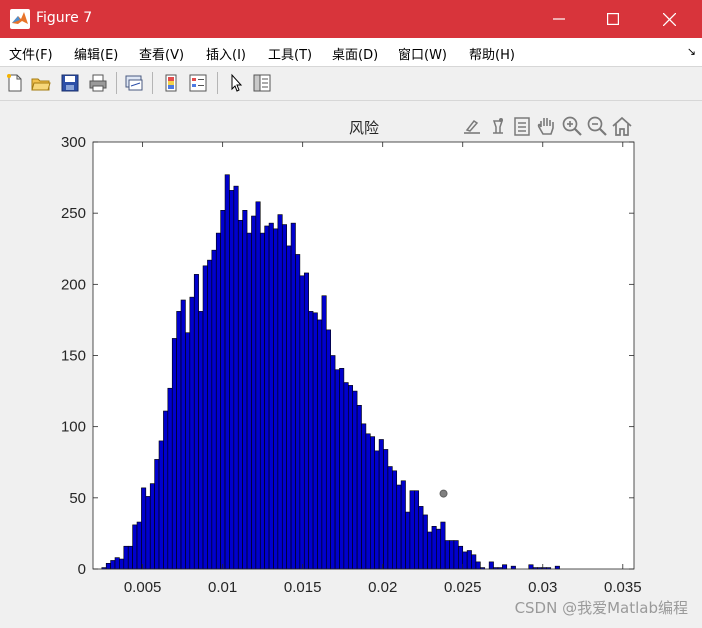  Describe the element at coordinates (198, 83) in the screenshot. I see `insert-legend-icon` at that location.